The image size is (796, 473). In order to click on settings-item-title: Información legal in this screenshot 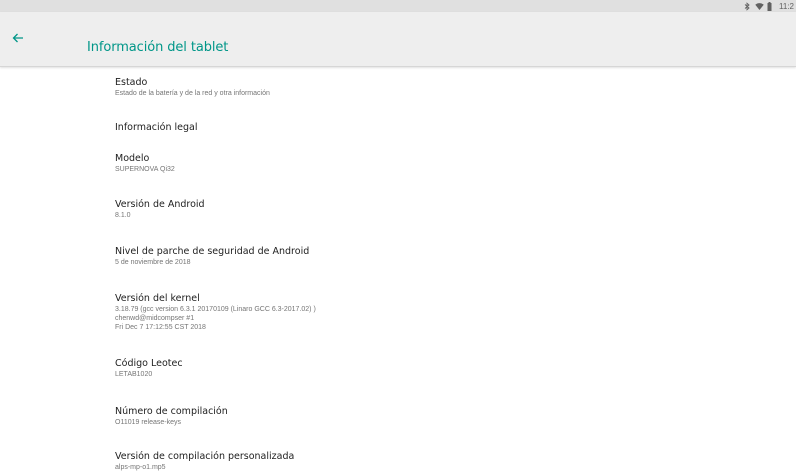, I will do `click(156, 127)`.